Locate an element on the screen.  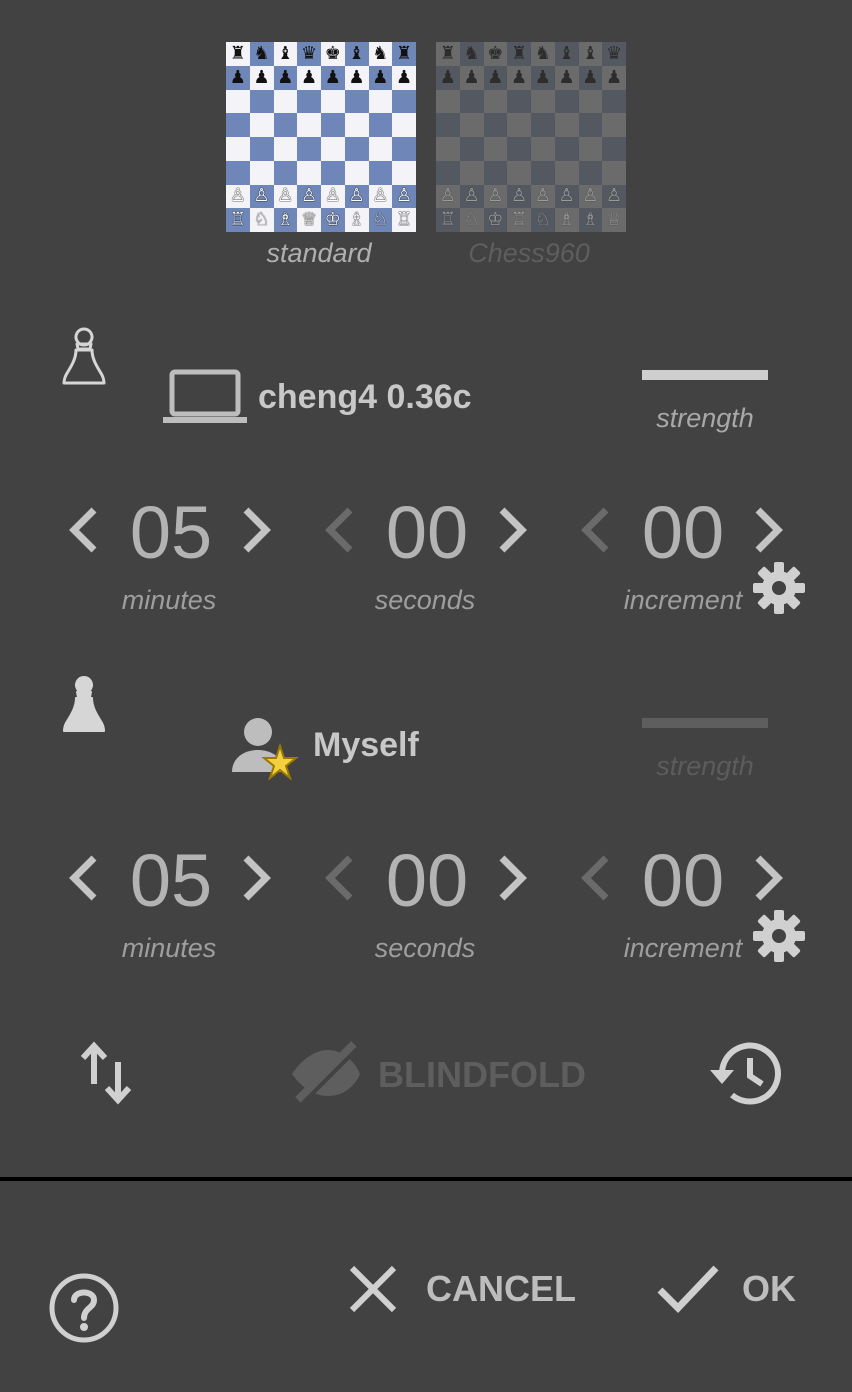
player1-seconds-increase is located at coordinates (512, 530).